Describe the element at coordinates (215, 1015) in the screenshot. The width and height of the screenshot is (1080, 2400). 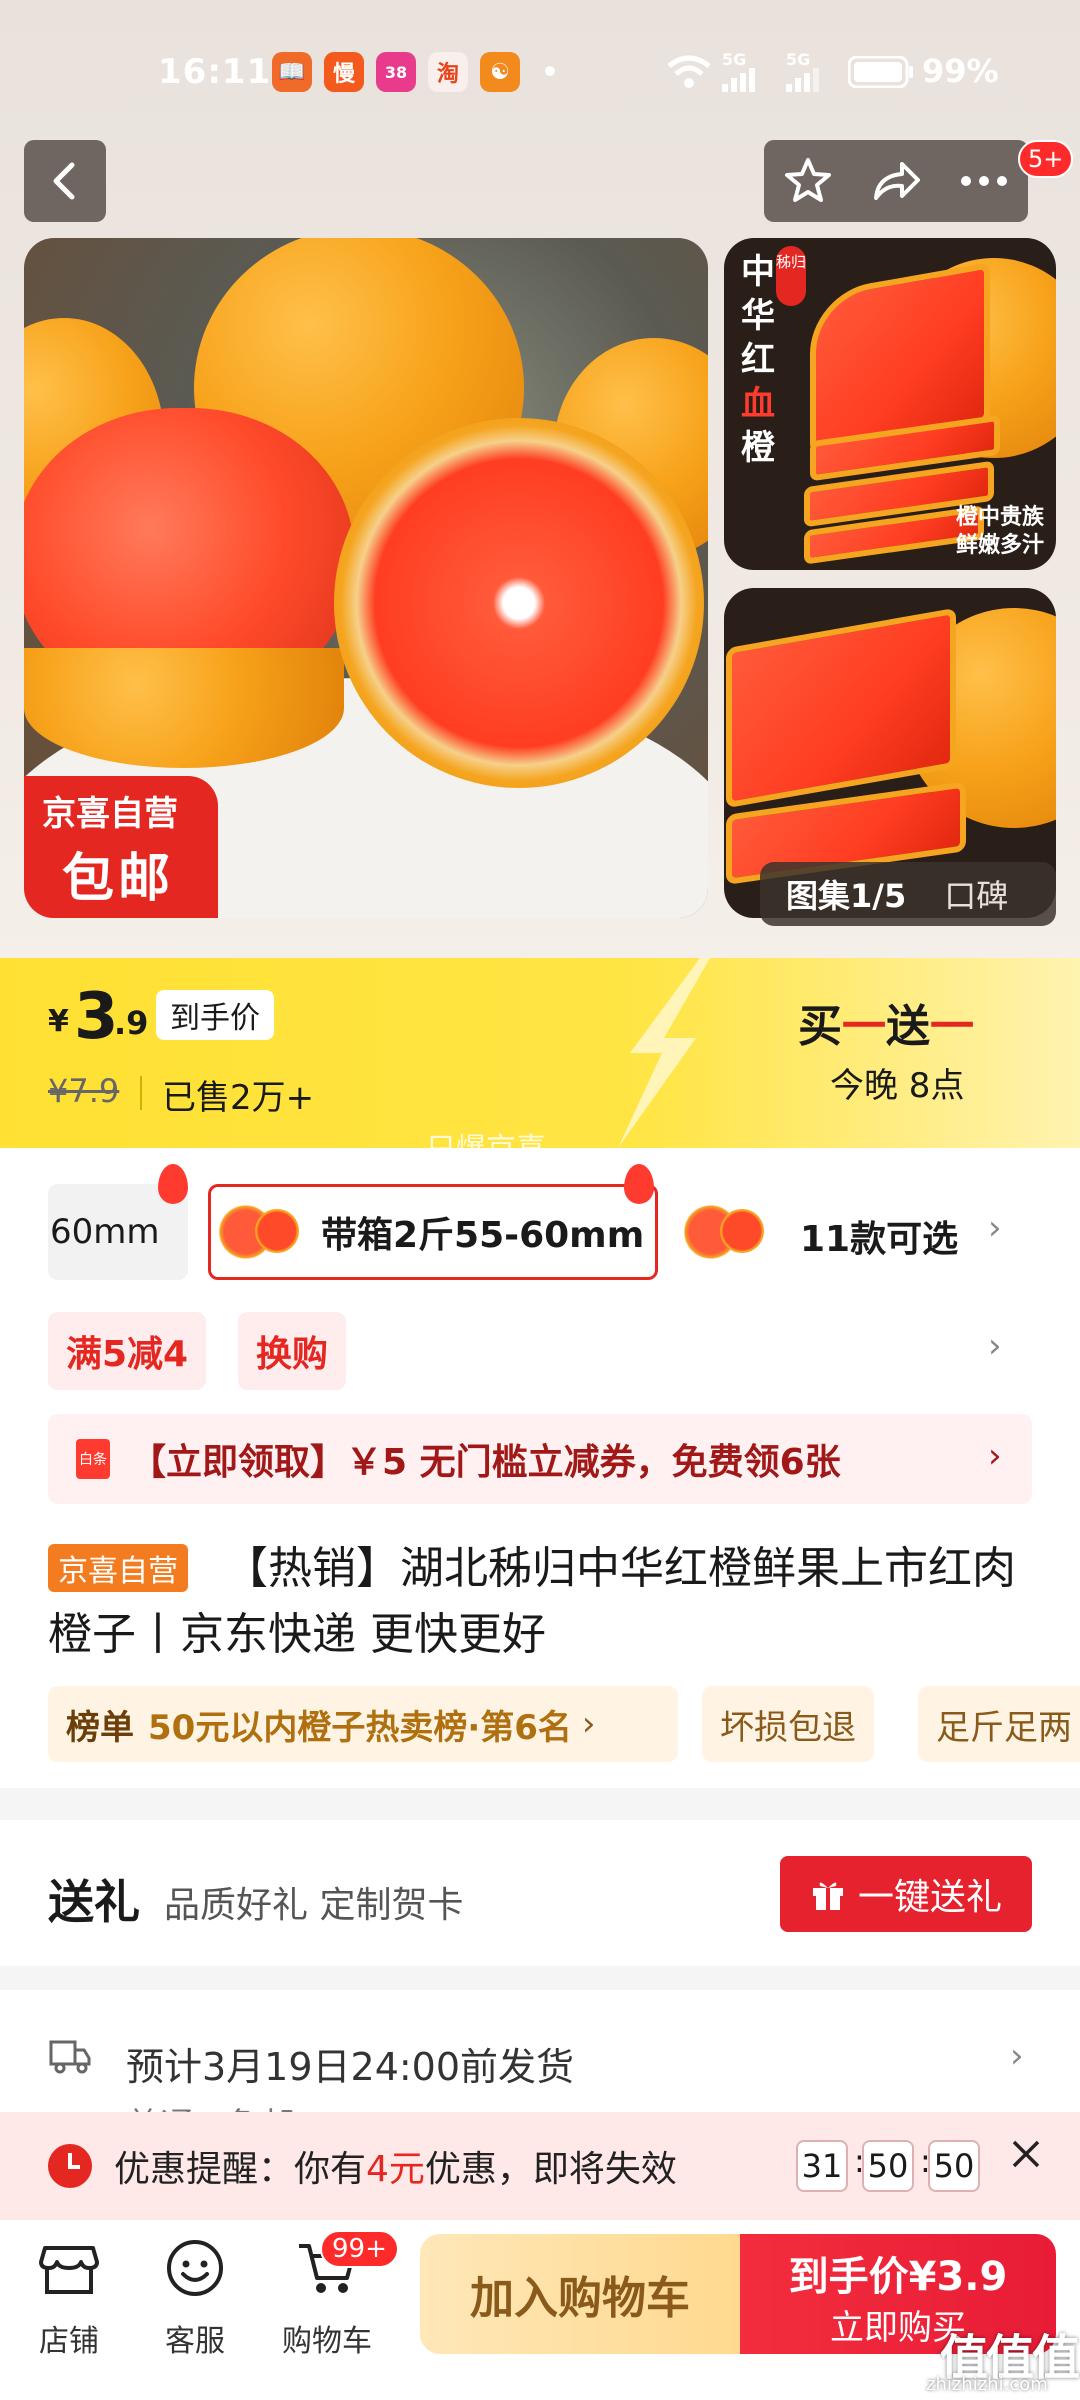
I see `final-price-label: 到手价` at that location.